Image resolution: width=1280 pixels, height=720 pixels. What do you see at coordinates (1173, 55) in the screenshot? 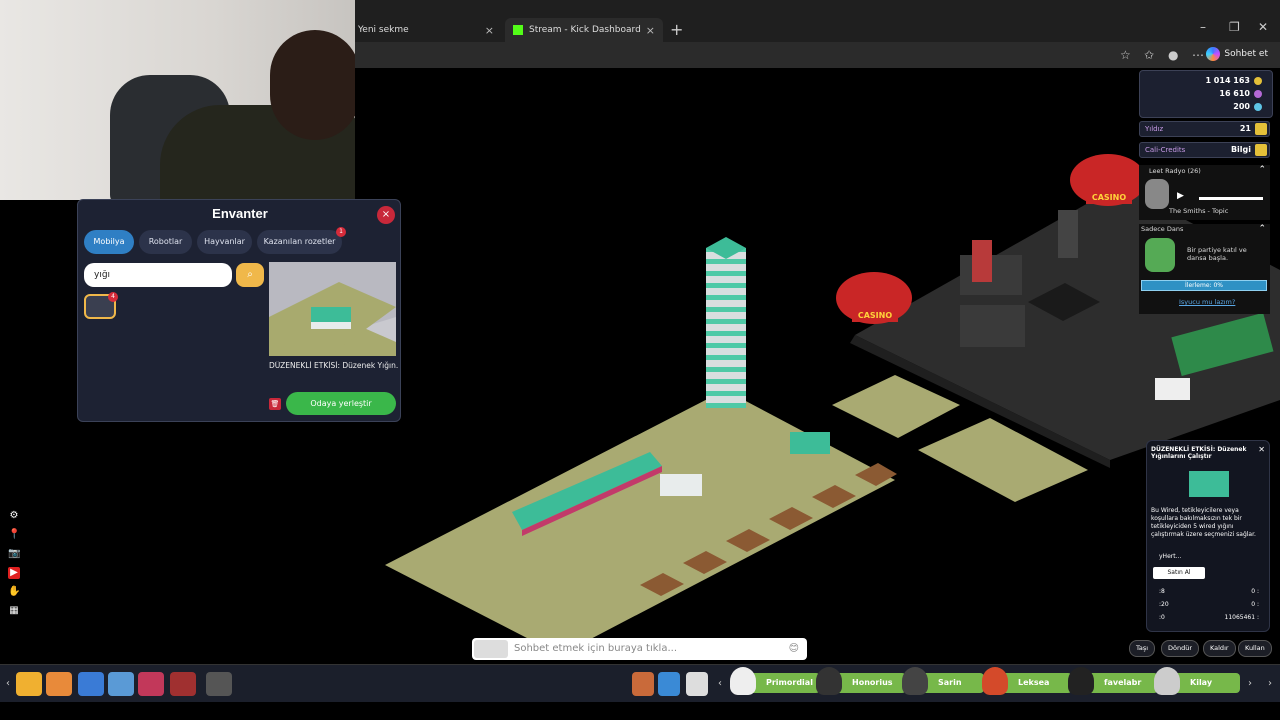
I see `profile-icon: ●` at bounding box center [1173, 55].